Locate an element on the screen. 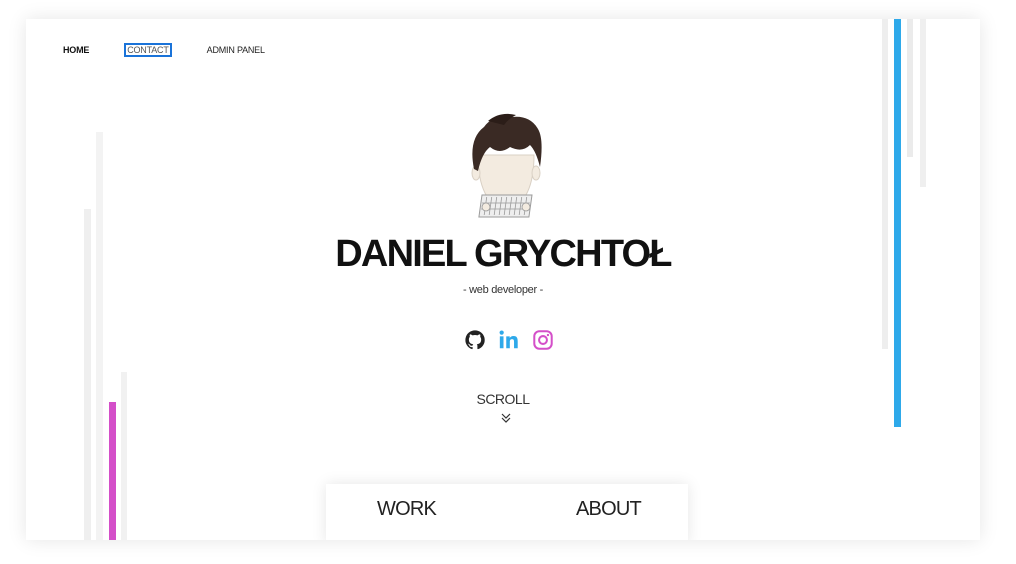 The image size is (1016, 564). hero-name: DANIEL GRYCHTOŁ is located at coordinates (503, 254).